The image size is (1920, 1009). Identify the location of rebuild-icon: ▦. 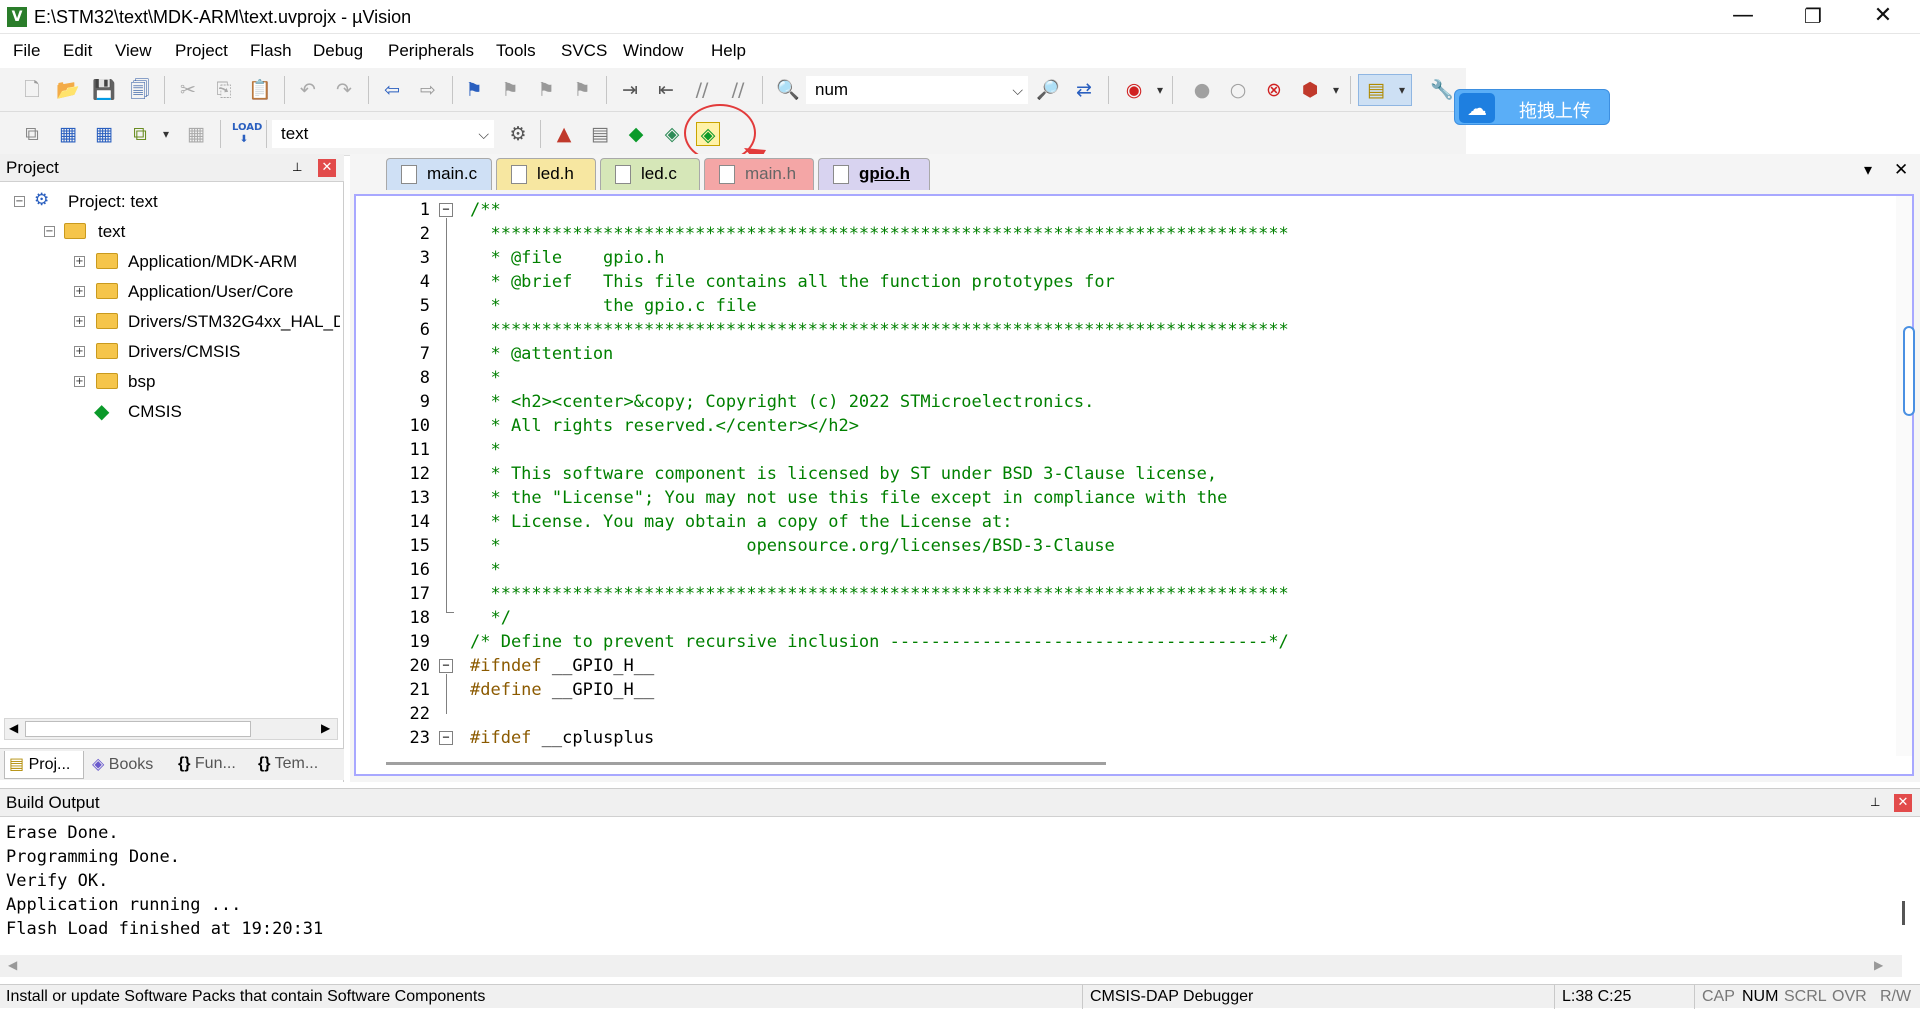
(104, 134).